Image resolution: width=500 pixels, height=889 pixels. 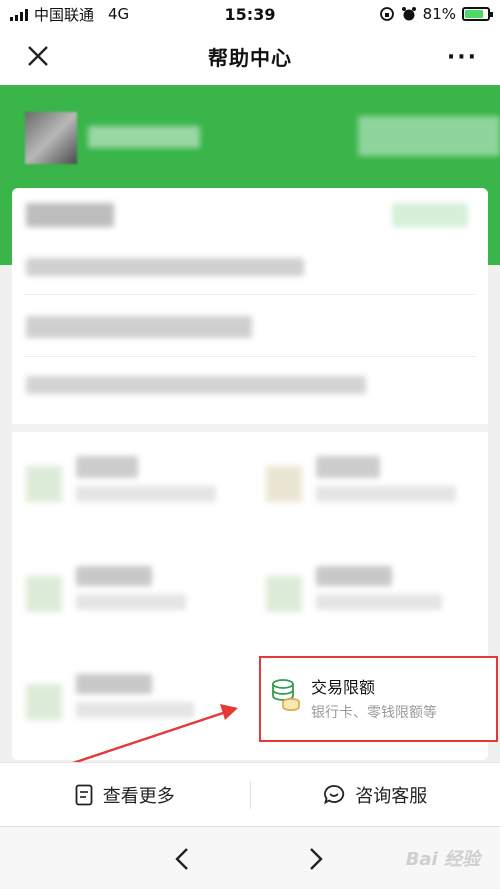 I want to click on rotation-lock-icon, so click(x=386, y=14).